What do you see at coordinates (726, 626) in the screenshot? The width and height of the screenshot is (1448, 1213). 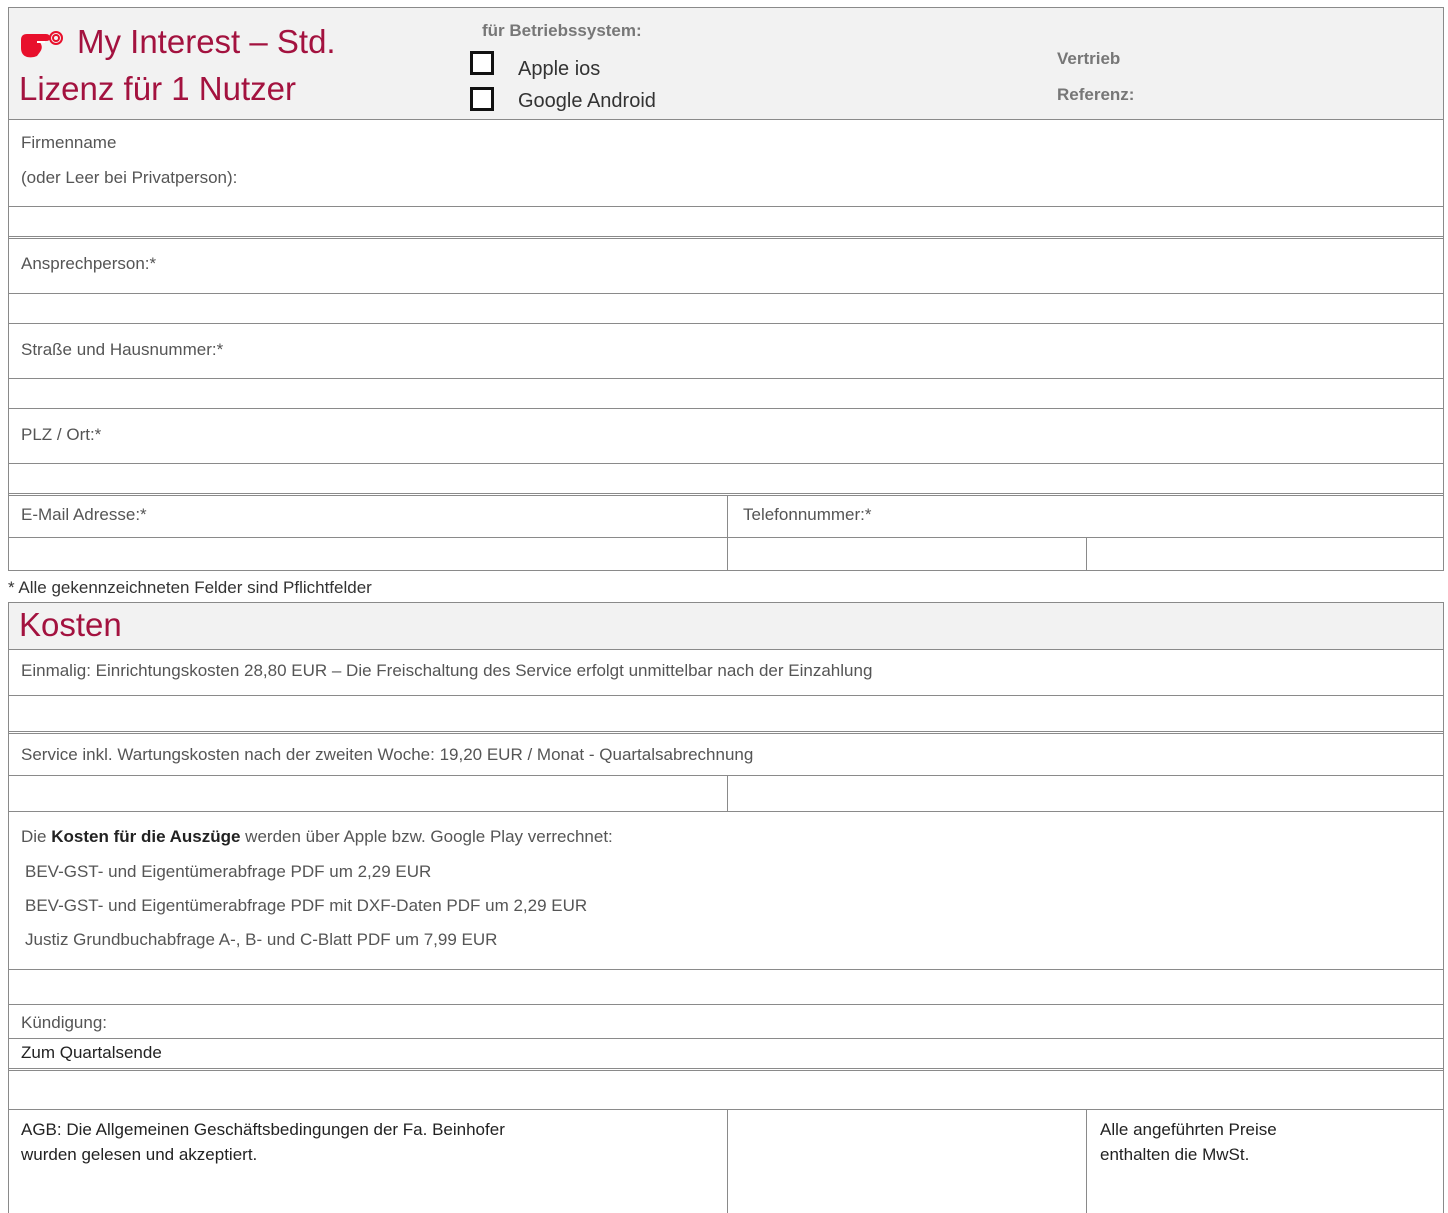 I see `costs-header: Kosten` at bounding box center [726, 626].